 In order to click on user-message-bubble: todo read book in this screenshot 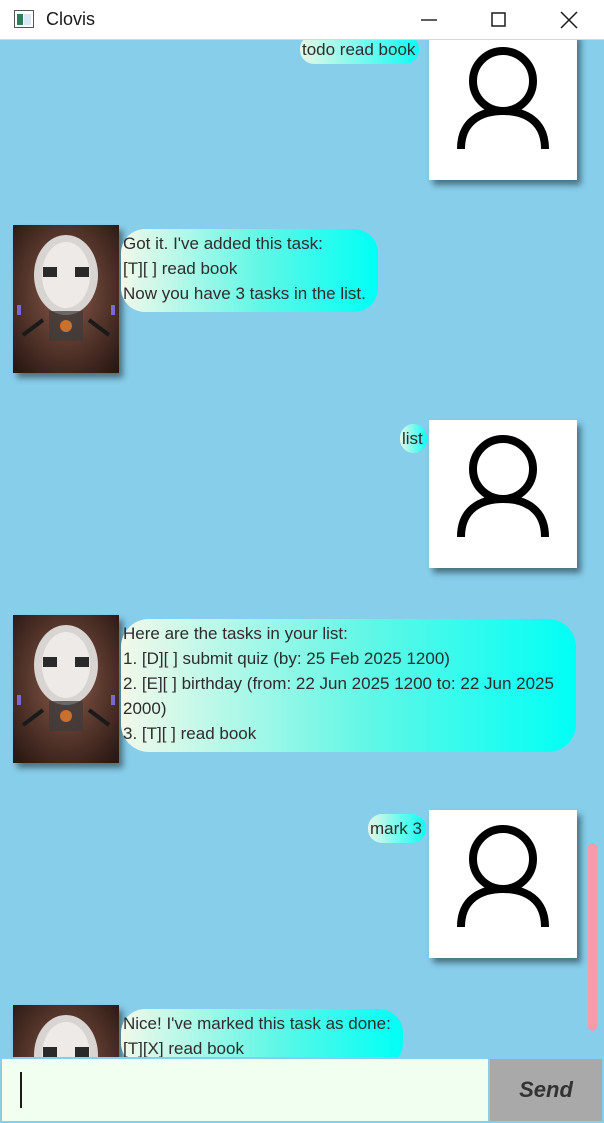, I will do `click(360, 52)`.